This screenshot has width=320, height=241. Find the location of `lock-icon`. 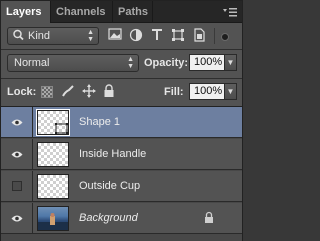

lock-icon is located at coordinates (209, 217).